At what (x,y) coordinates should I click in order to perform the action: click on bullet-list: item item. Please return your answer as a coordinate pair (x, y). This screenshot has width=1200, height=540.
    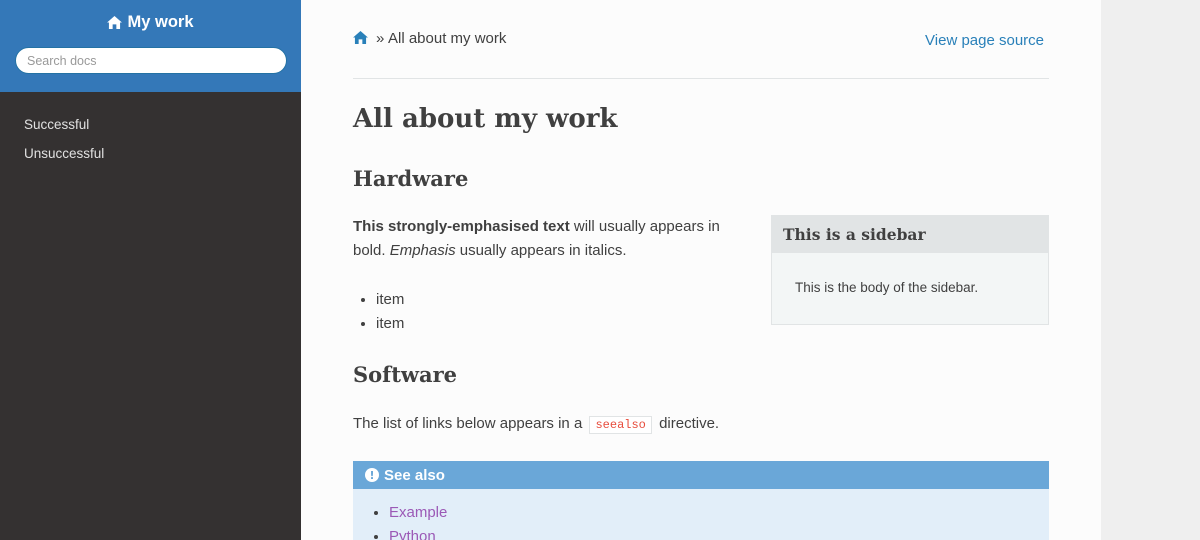
    Looking at the image, I should click on (390, 312).